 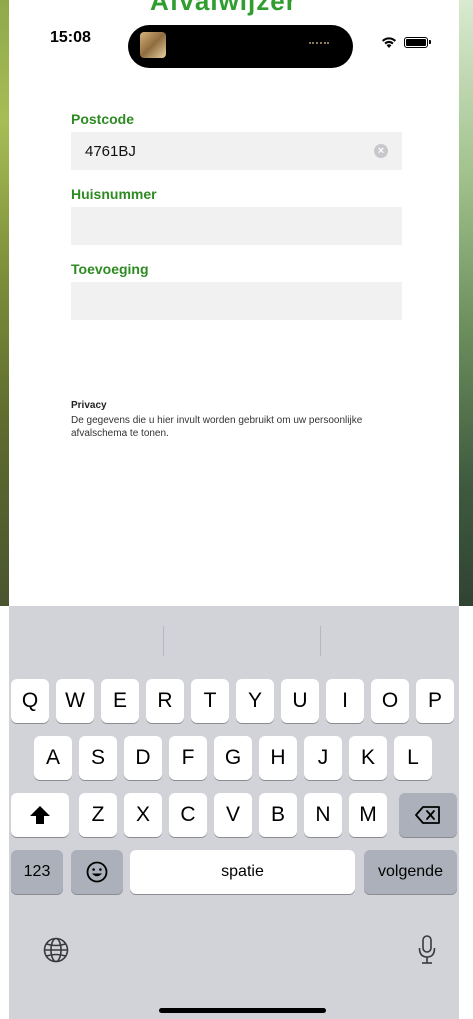 I want to click on delete-key, so click(x=428, y=815).